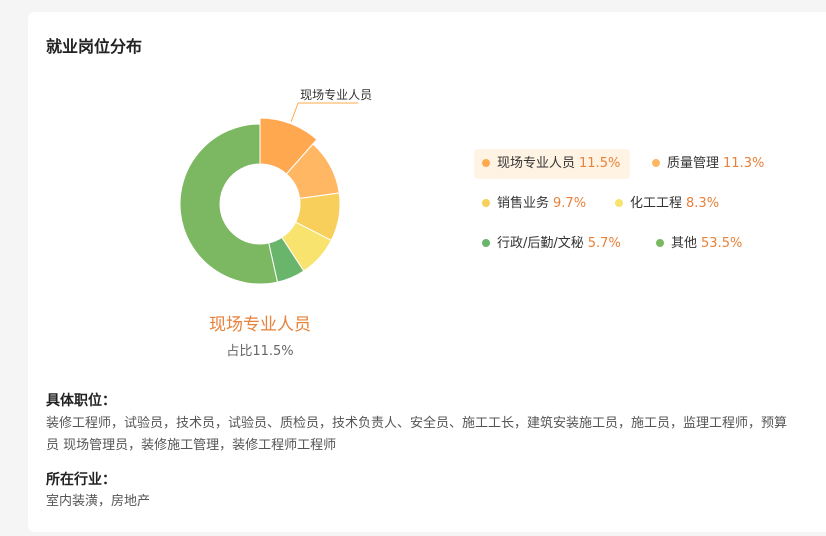 The width and height of the screenshot is (826, 536). I want to click on legend-value: 9.7%, so click(570, 203).